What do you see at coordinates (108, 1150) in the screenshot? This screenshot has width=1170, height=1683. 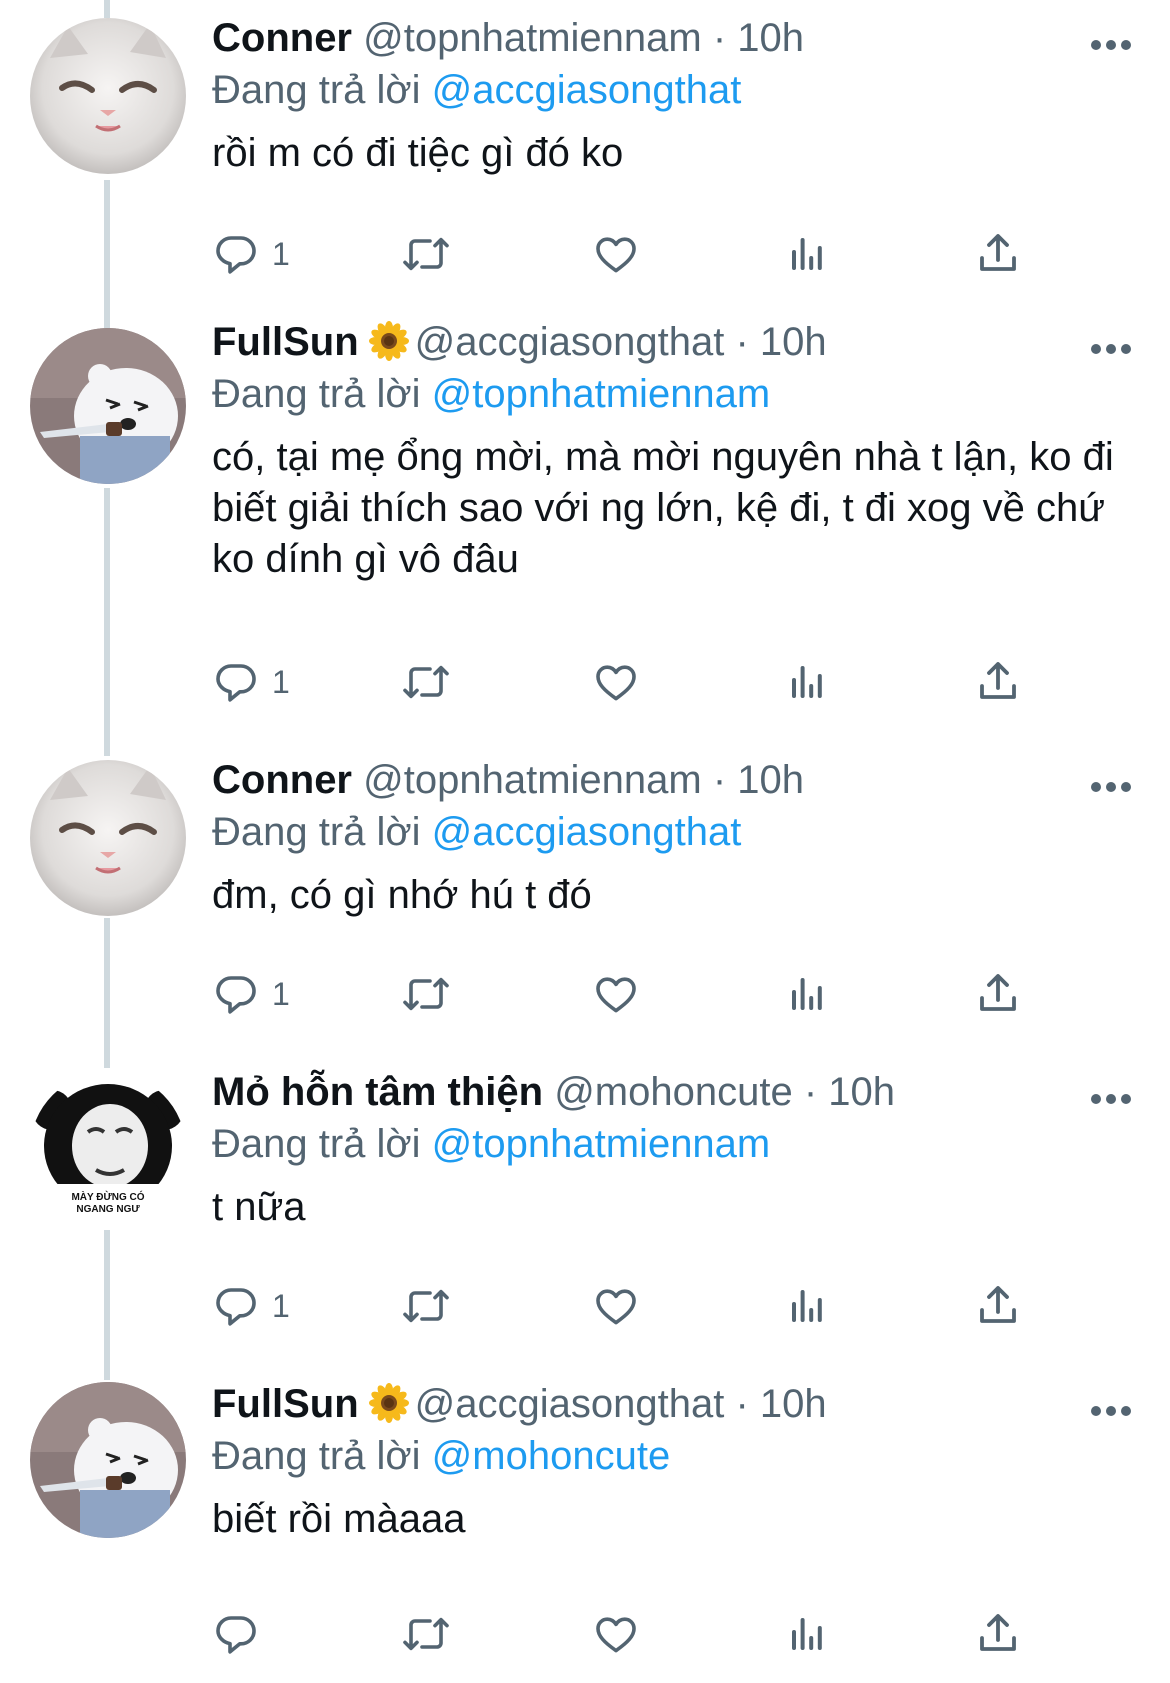 I see `meme-face-avatar: MÀY ĐỪNG CÓ NGANG NGƯ` at bounding box center [108, 1150].